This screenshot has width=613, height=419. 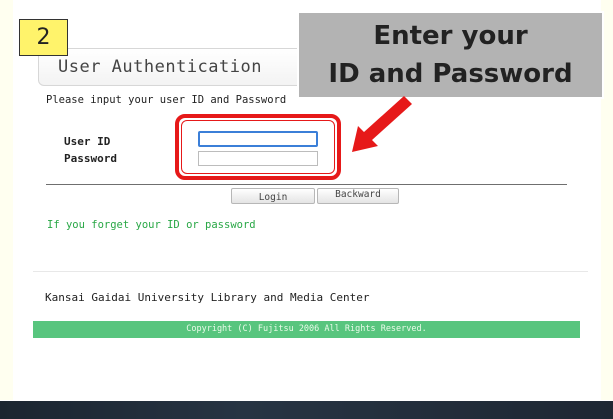 What do you see at coordinates (160, 67) in the screenshot?
I see `auth-title: User Authentication` at bounding box center [160, 67].